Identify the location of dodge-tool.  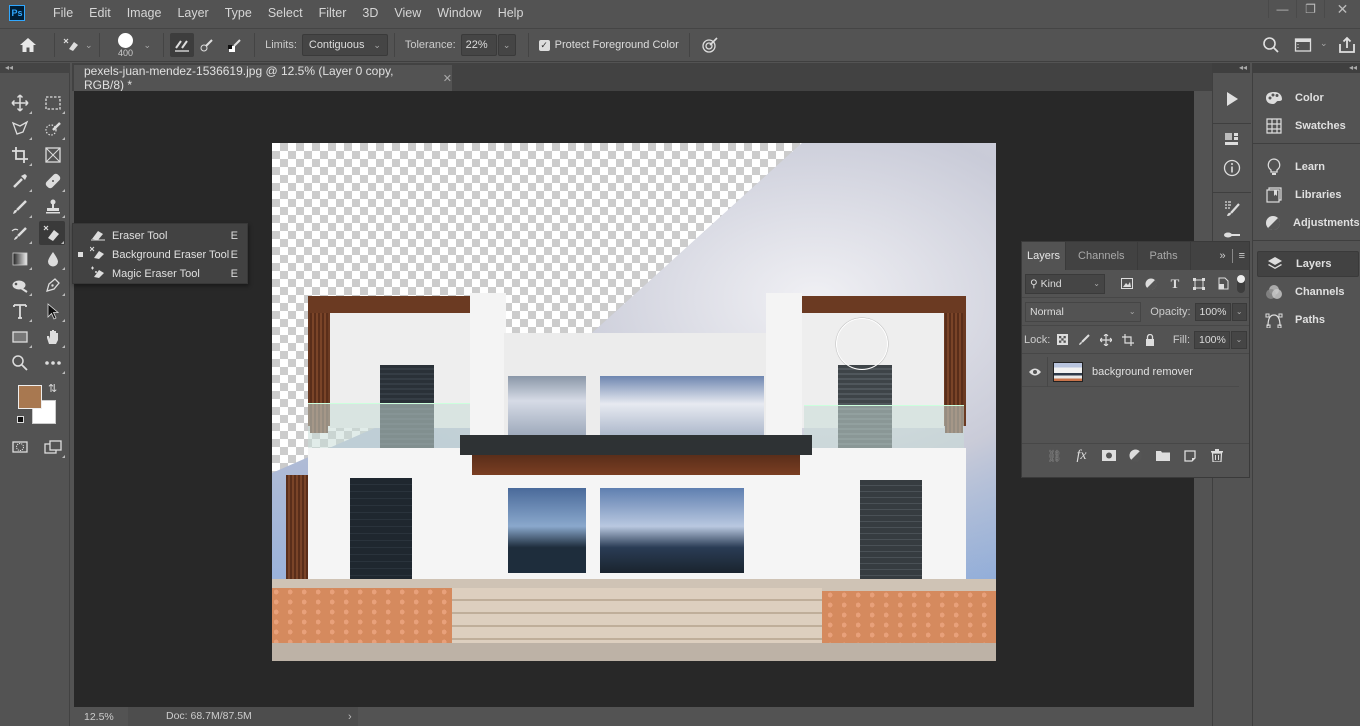
(20, 285).